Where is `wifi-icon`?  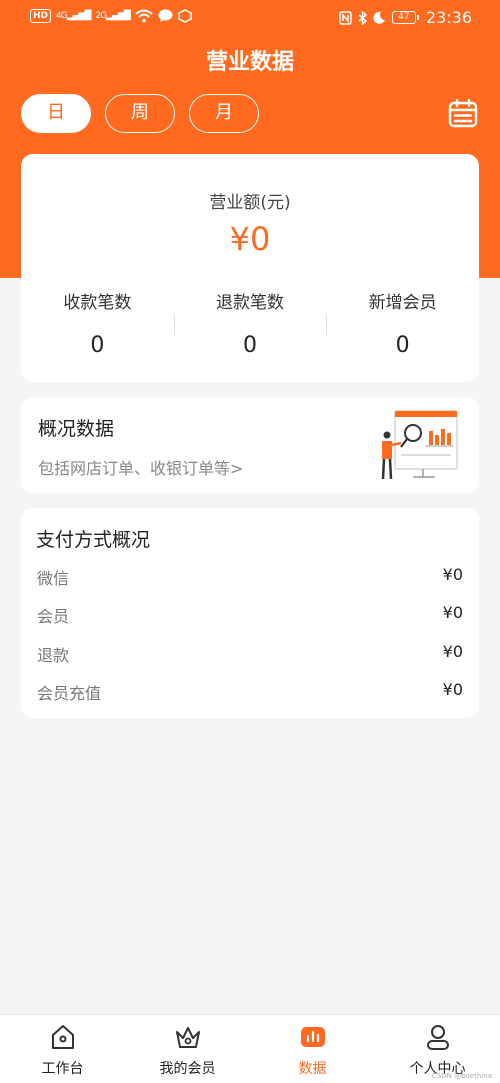
wifi-icon is located at coordinates (144, 16).